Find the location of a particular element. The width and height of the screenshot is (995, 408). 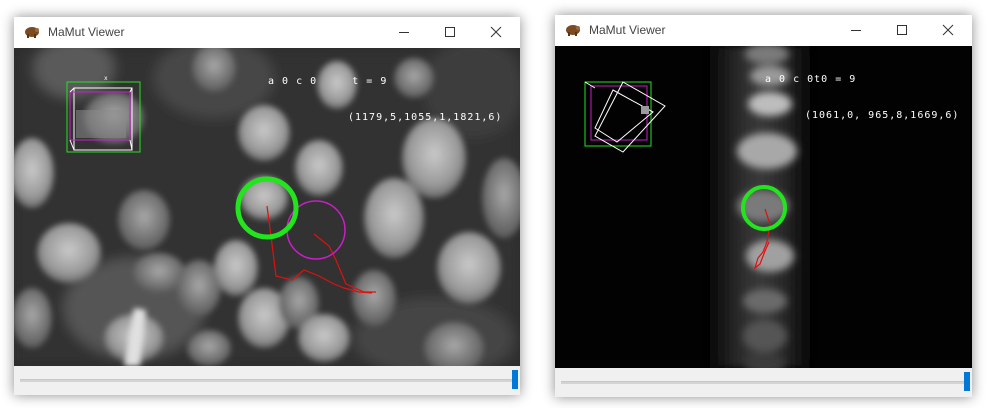

timepoint-label: a 0 c 0t0 = 9 is located at coordinates (811, 79).